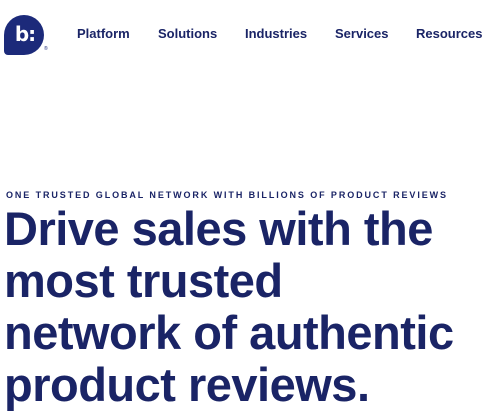 The width and height of the screenshot is (484, 420). What do you see at coordinates (187, 384) in the screenshot?
I see `headline-line: product reviews.` at bounding box center [187, 384].